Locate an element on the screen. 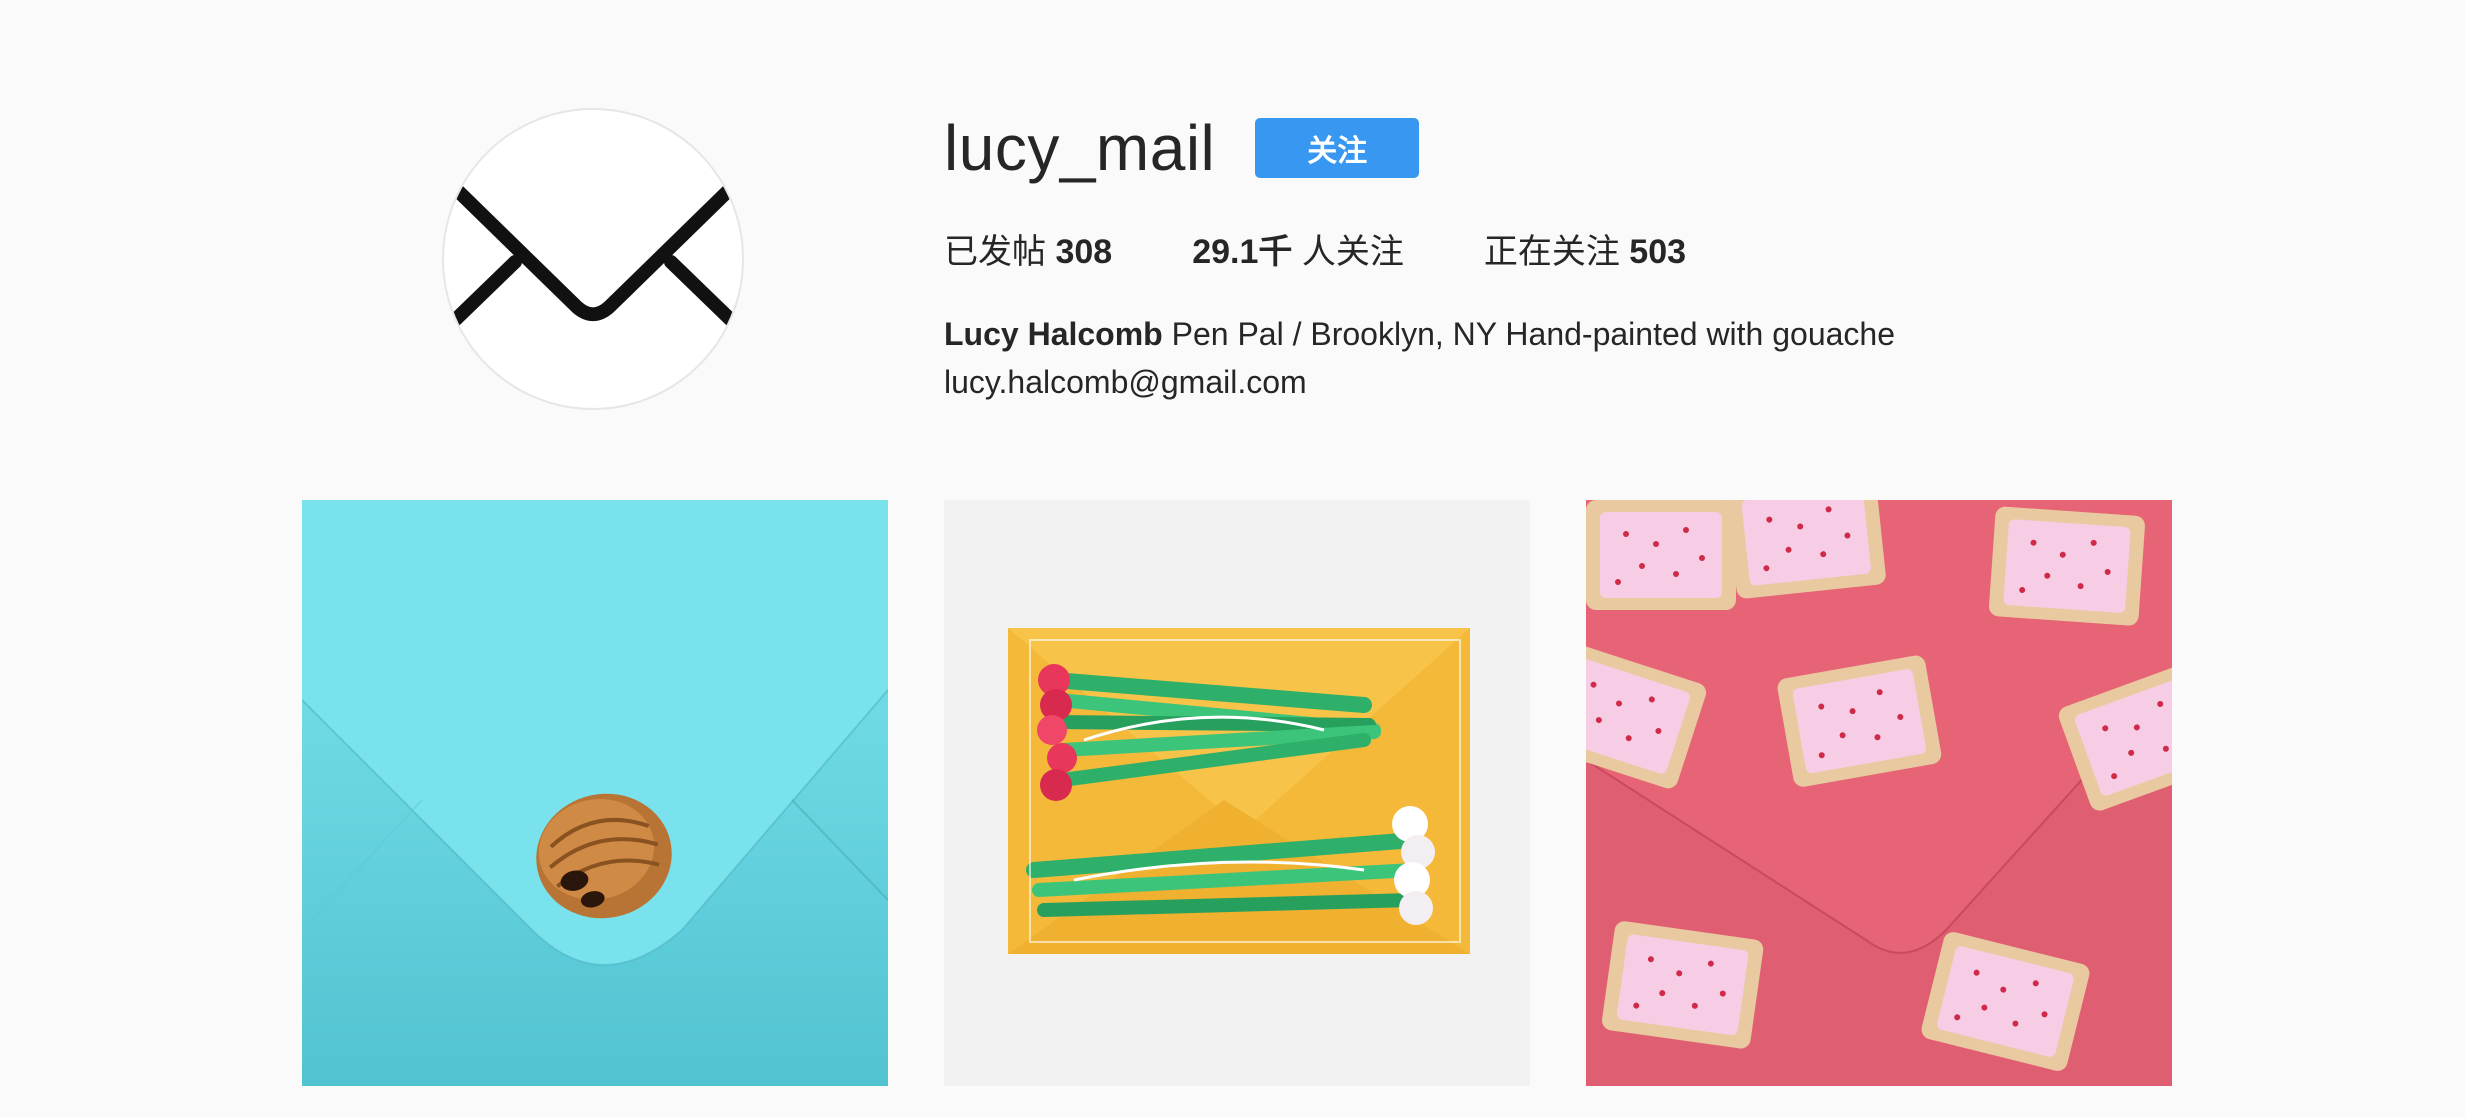  stats-row: 已发帖 308 29.1千 人关注 正在关注 503 is located at coordinates (1419, 252).